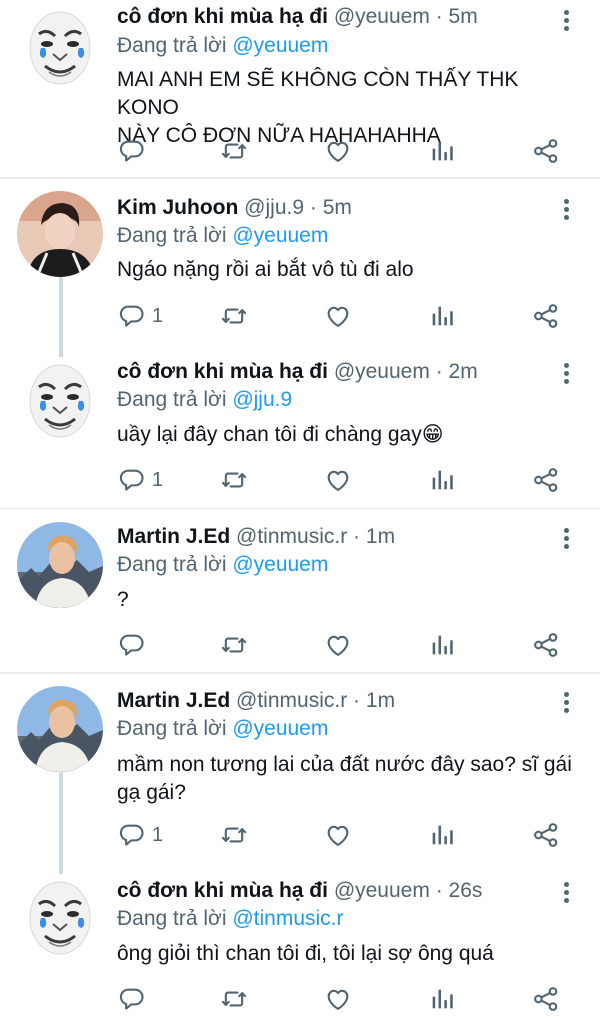 This screenshot has width=600, height=1028. Describe the element at coordinates (151, 792) in the screenshot. I see `tweet-text-line: gạ gái?` at that location.